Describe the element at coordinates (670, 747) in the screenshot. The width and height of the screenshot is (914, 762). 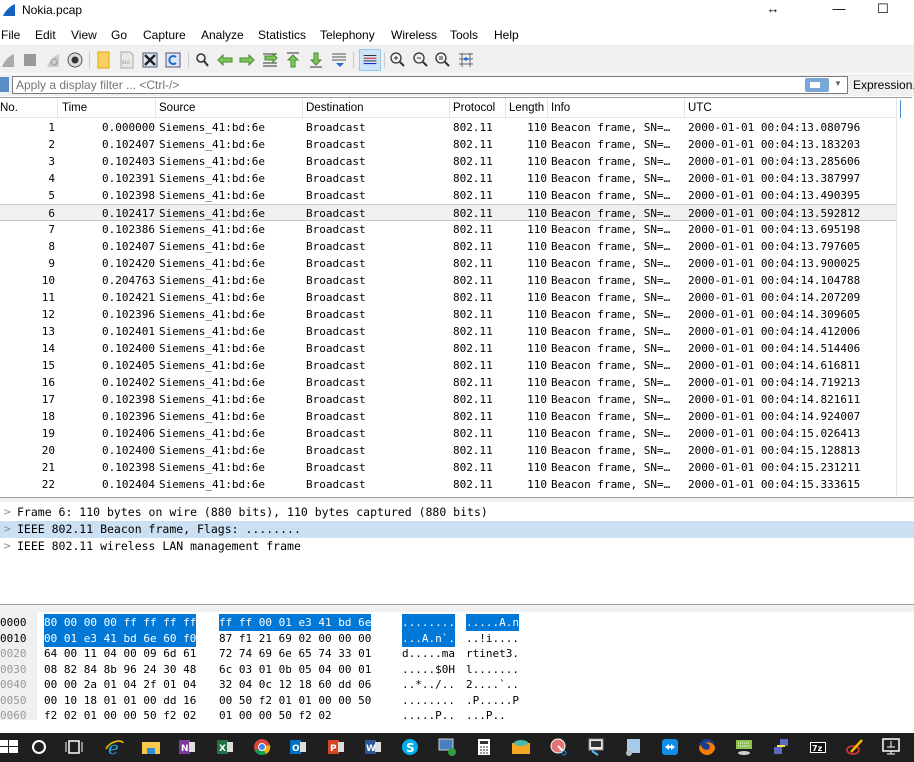
I see `teamviewer-icon` at that location.